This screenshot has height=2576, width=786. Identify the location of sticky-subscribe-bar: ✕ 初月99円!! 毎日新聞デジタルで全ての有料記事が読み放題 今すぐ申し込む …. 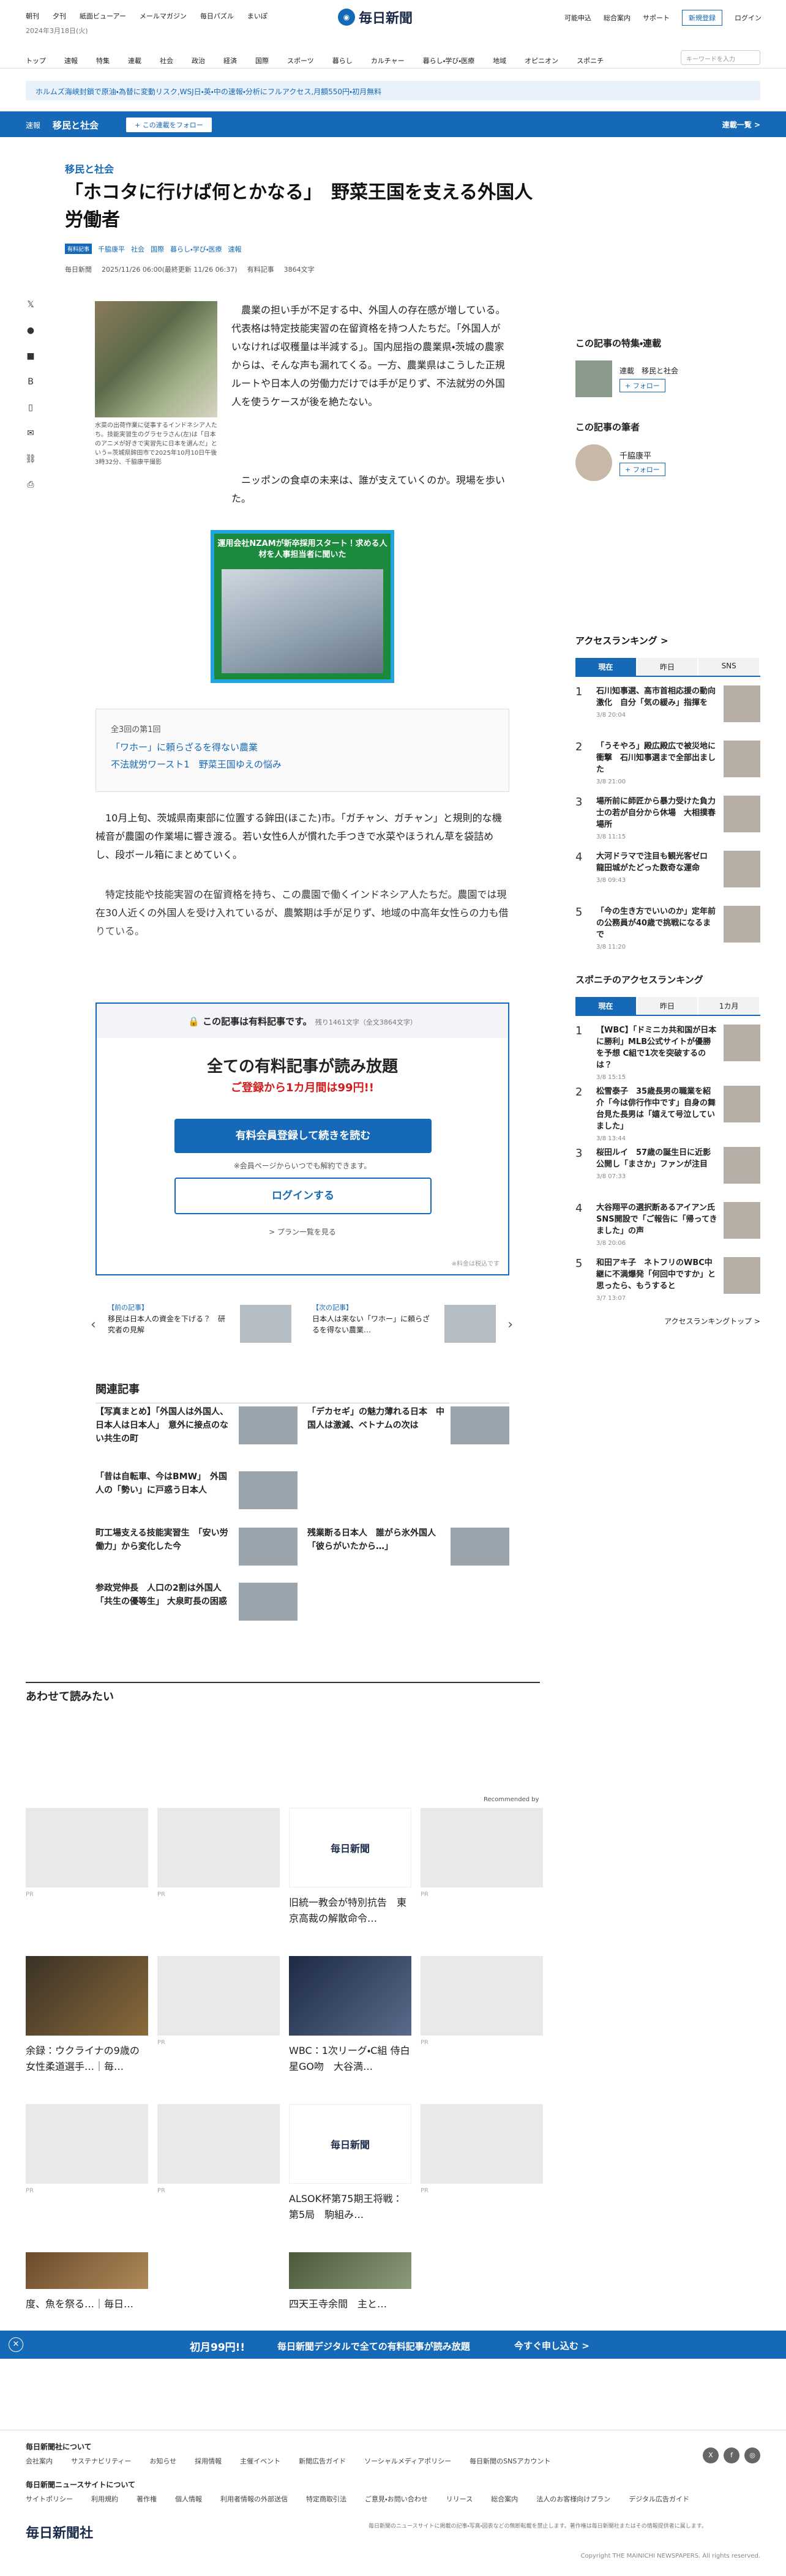
(393, 2345).